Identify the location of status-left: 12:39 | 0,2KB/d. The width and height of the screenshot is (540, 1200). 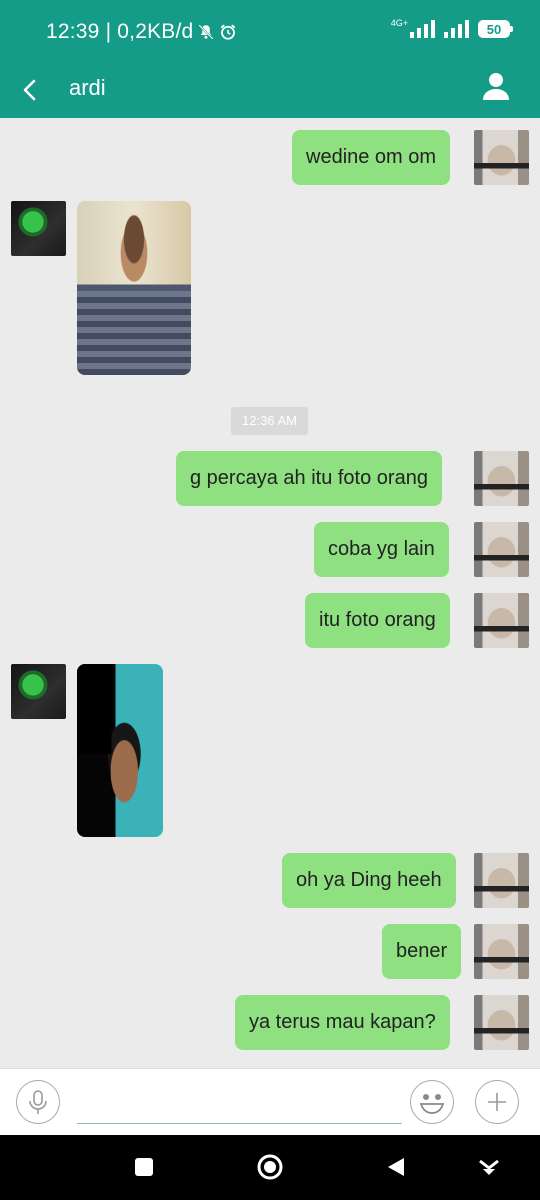
(141, 32).